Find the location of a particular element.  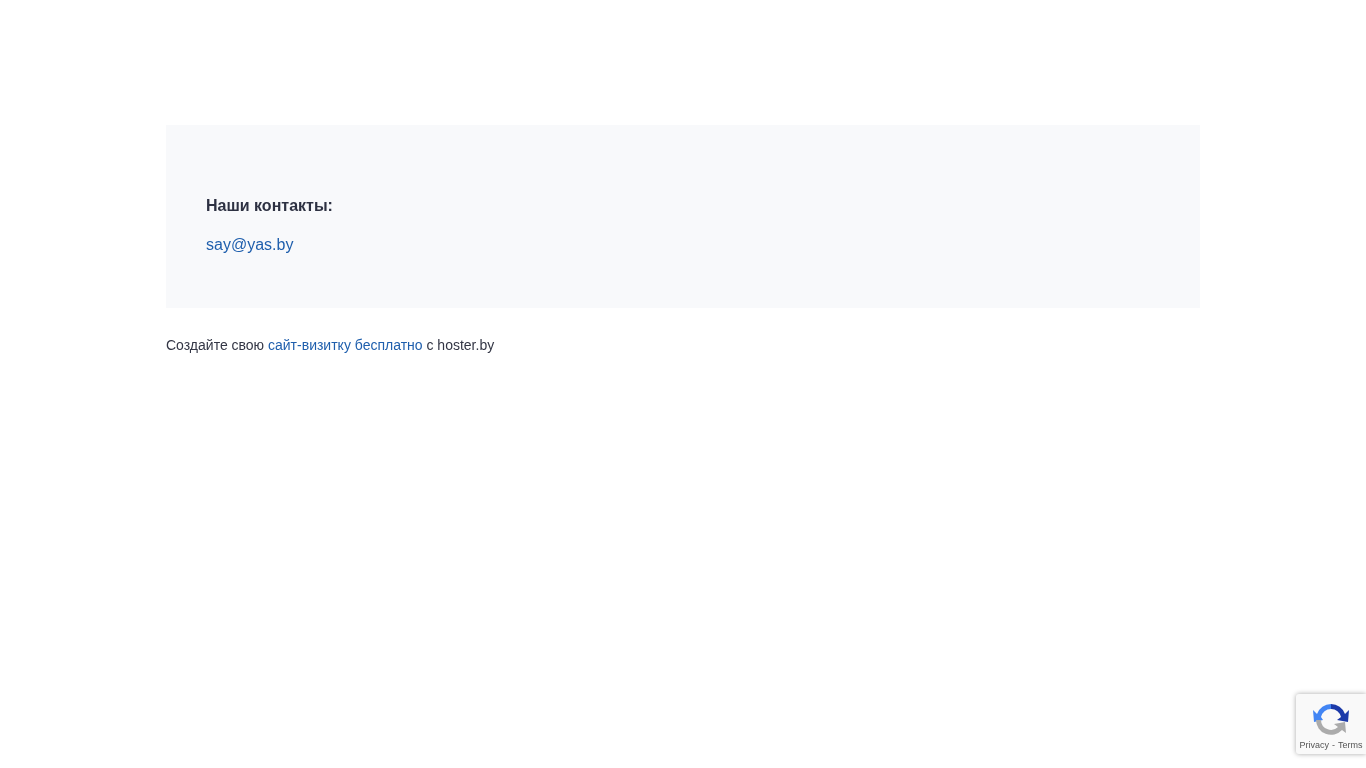

footer-text: Создайте свою сайт-визитку бесплатно с hoster.by is located at coordinates (330, 345).